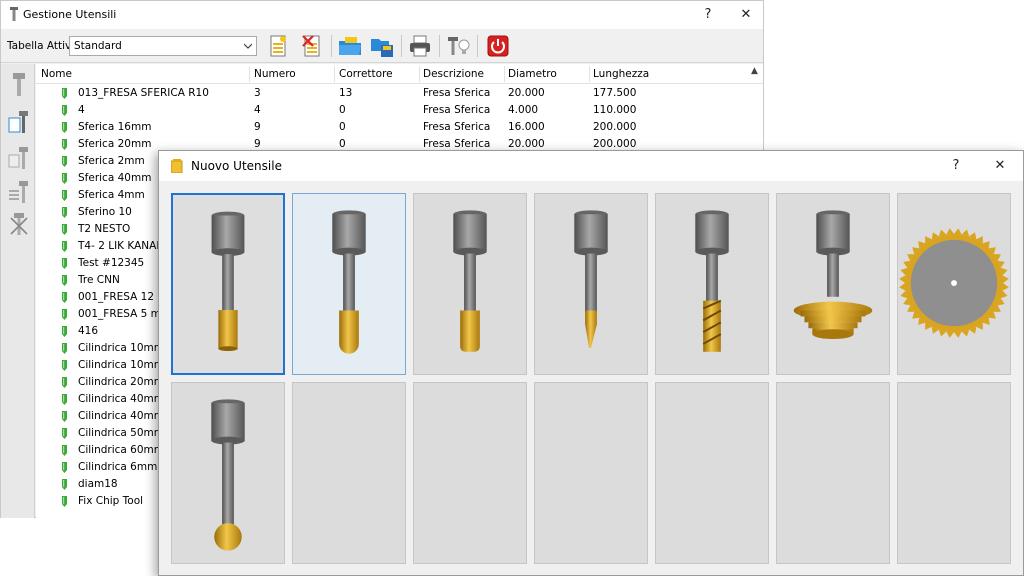 This screenshot has height=576, width=1024. What do you see at coordinates (393, 110) in the screenshot?
I see `table-row: 4 4 0 Fresa Sferica 4.000 110.000` at bounding box center [393, 110].